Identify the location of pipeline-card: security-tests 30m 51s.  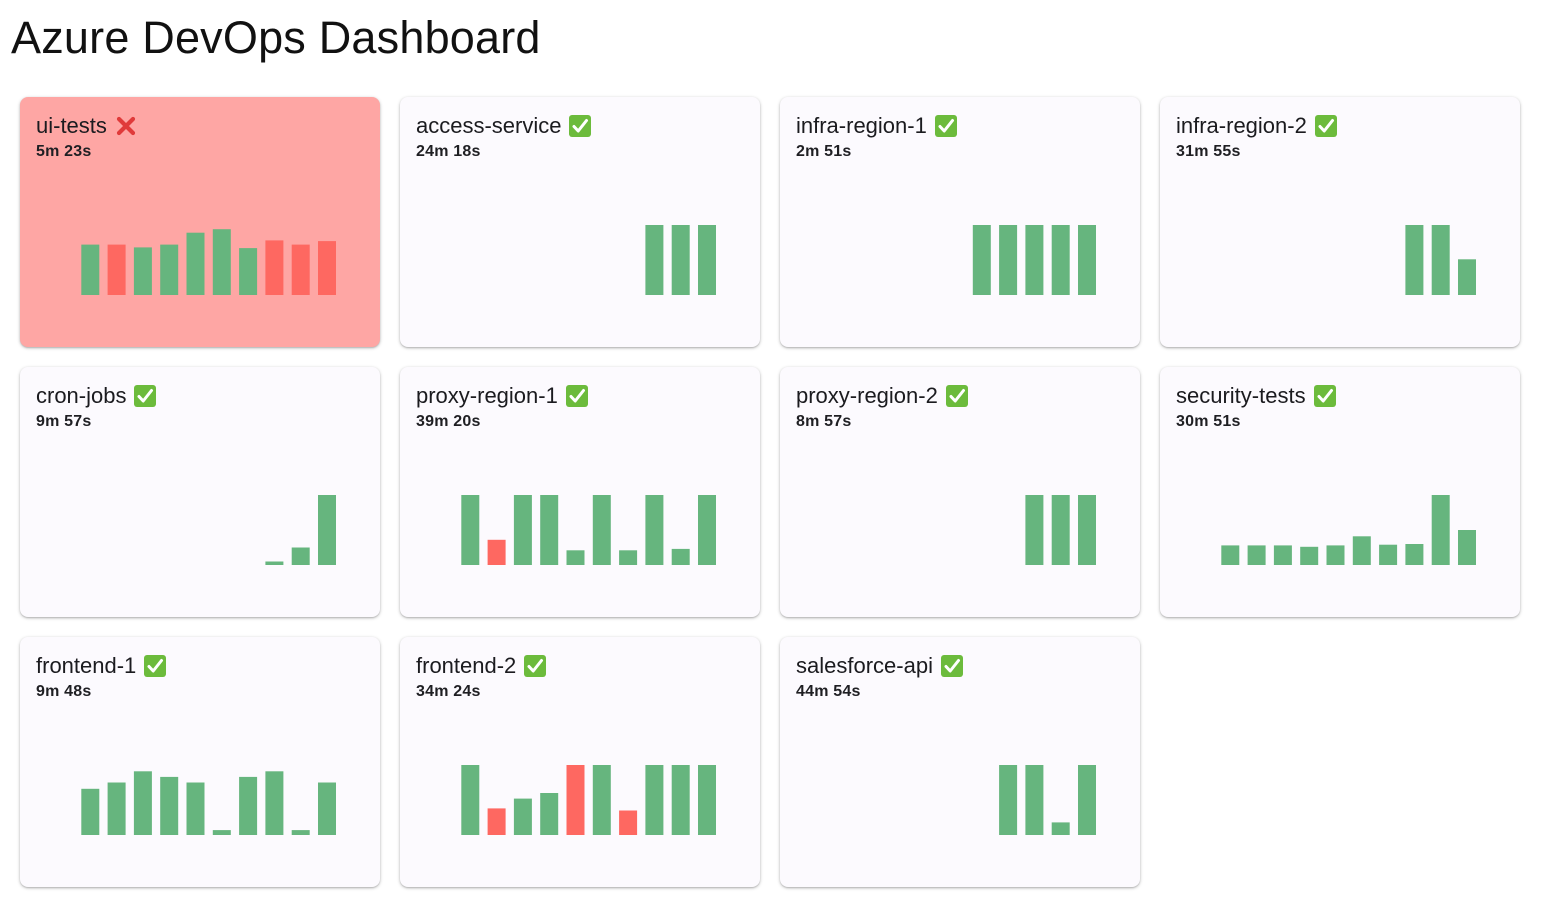
(1340, 492).